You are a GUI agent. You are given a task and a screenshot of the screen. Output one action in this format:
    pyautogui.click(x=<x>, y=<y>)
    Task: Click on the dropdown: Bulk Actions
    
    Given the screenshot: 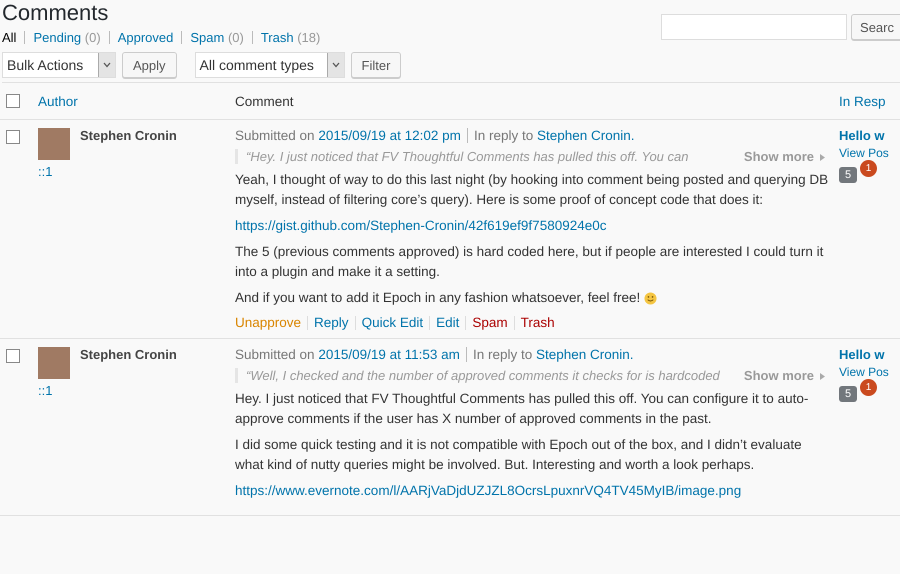 What is the action you would take?
    pyautogui.click(x=59, y=65)
    